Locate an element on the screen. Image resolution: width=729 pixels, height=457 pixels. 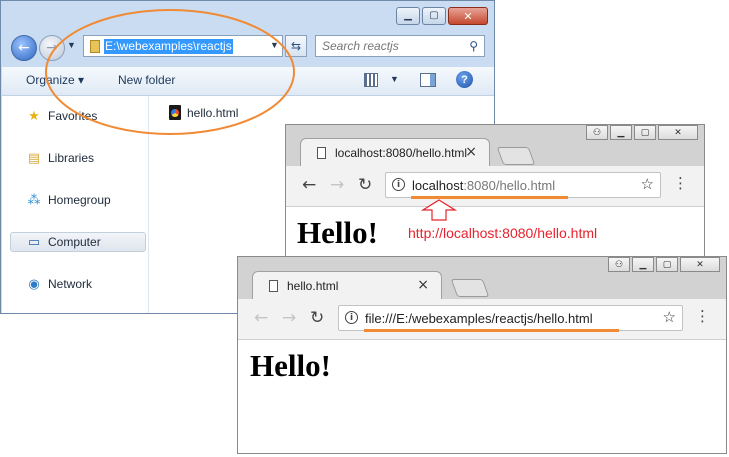
view-options-dropdown-icon: ▼ is located at coordinates (394, 79).